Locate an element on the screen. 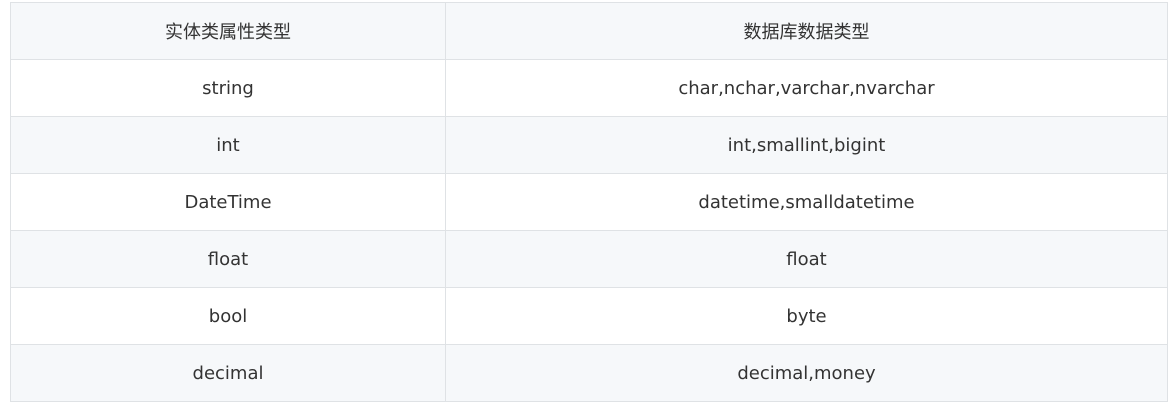  header-row: 实体类属性类型 数据库数据类型 is located at coordinates (589, 31).